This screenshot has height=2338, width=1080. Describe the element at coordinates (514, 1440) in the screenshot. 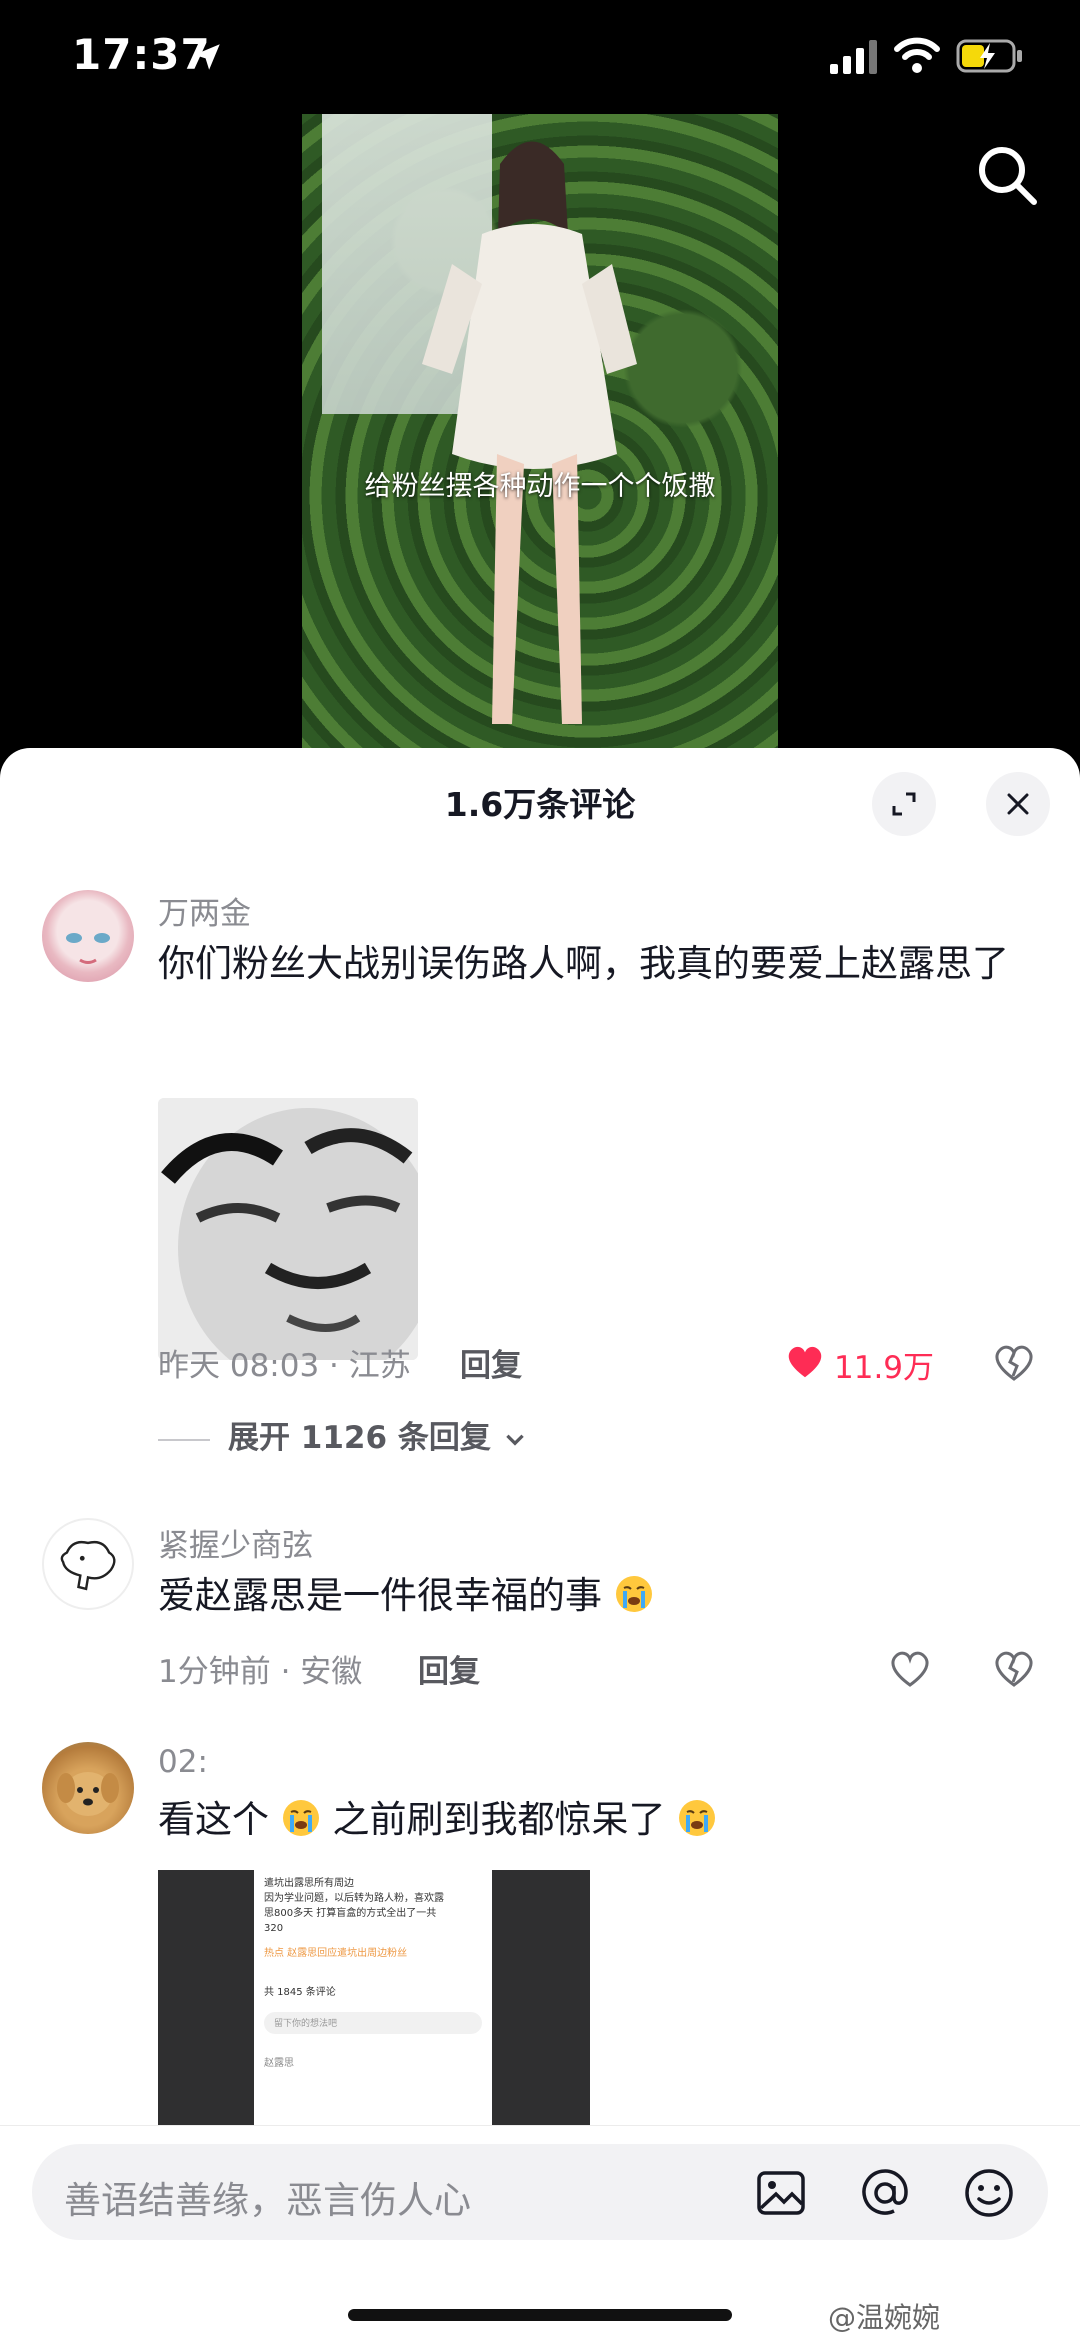

I see `chevron-down-icon` at that location.